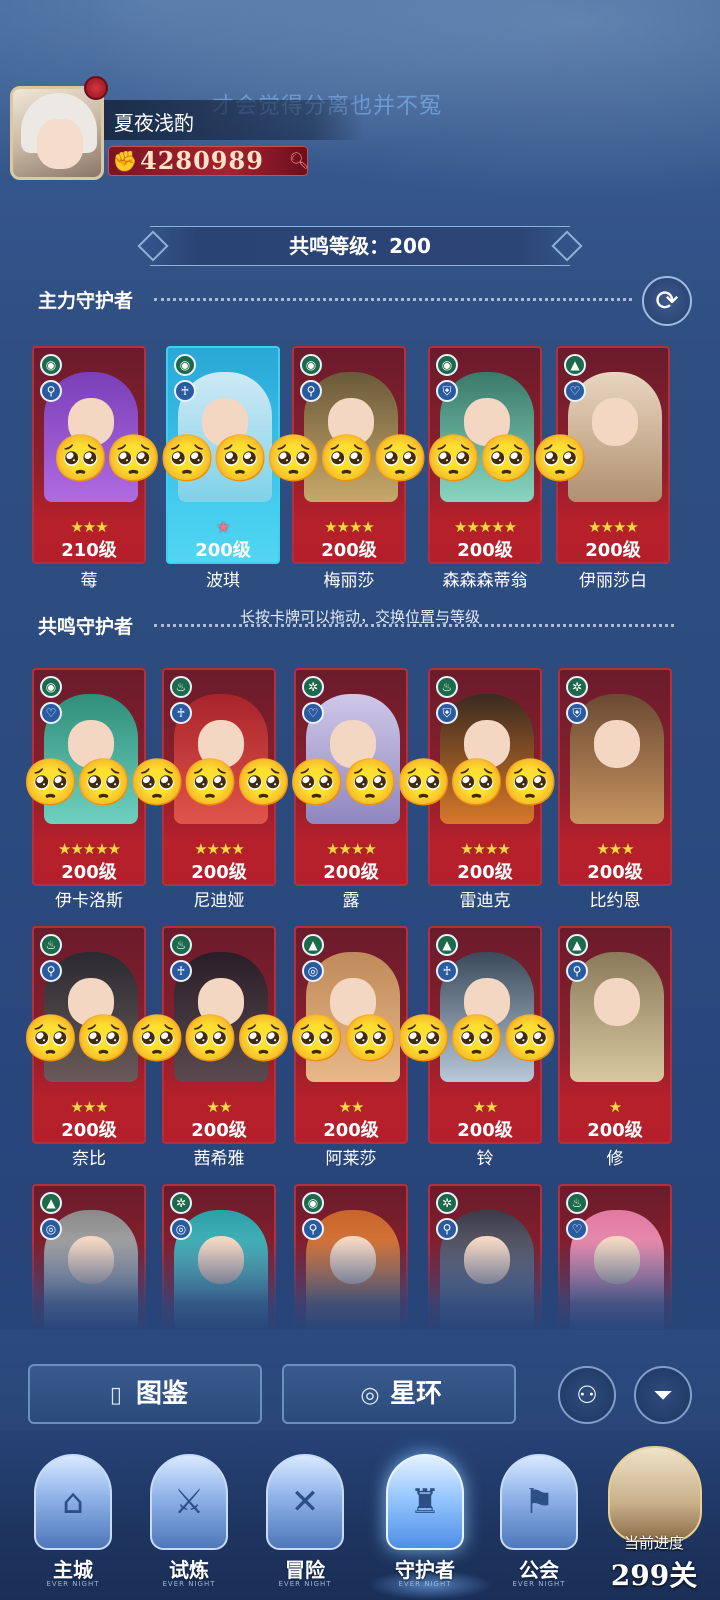 Image resolution: width=720 pixels, height=1600 pixels. Describe the element at coordinates (89, 1159) in the screenshot. I see `hero-name: 奈比` at that location.